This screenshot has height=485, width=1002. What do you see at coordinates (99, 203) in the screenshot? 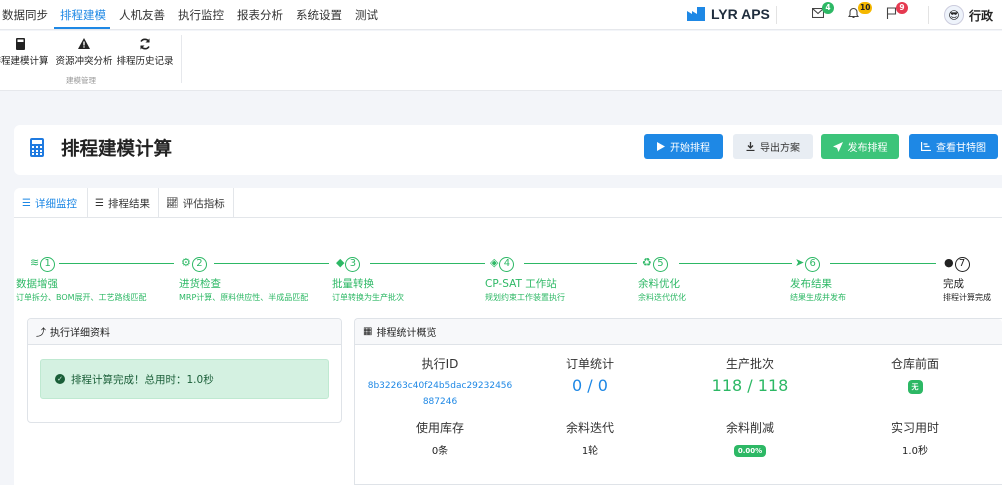
I see `list-icon: ☰` at bounding box center [99, 203].